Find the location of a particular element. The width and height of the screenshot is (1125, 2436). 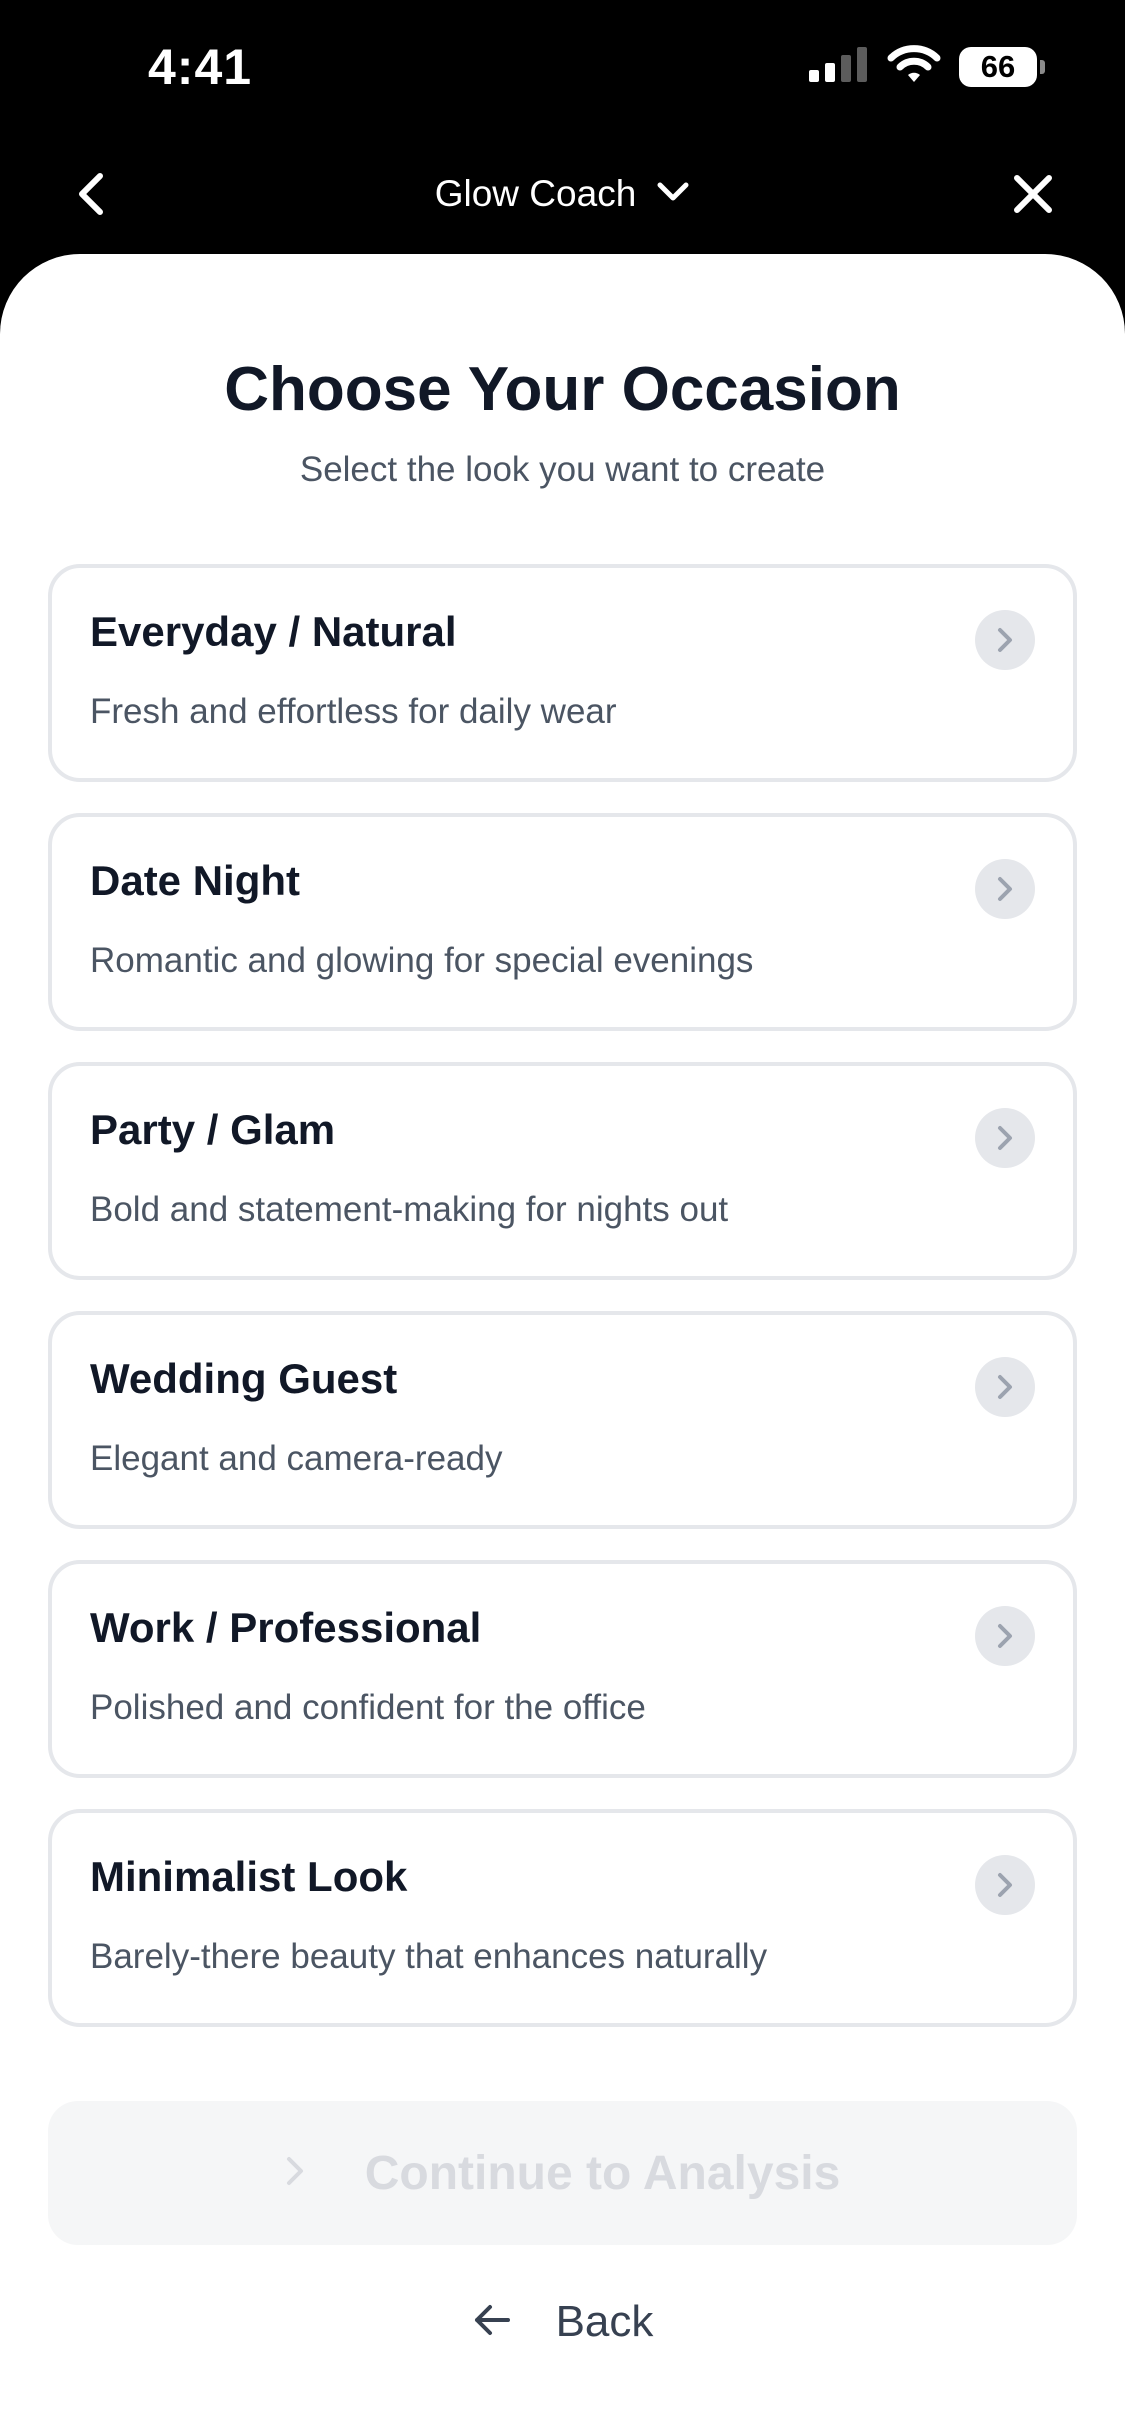

nav-header: Glow Coach is located at coordinates (562, 194).